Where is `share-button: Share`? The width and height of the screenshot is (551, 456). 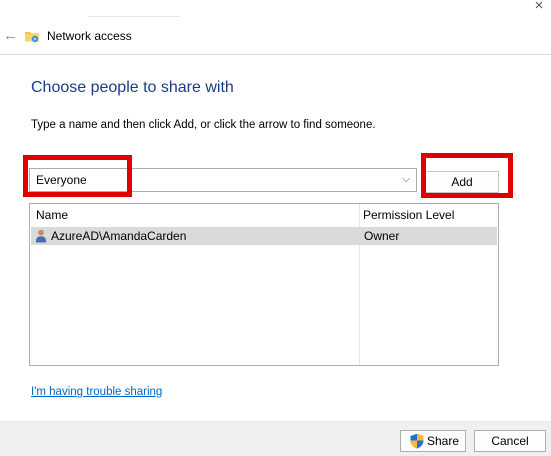 share-button: Share is located at coordinates (433, 441).